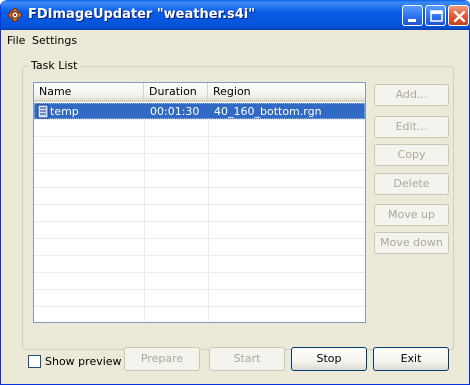 This screenshot has height=385, width=470. Describe the element at coordinates (268, 111) in the screenshot. I see `cell-region: 40_160_bottom.rgn` at that location.